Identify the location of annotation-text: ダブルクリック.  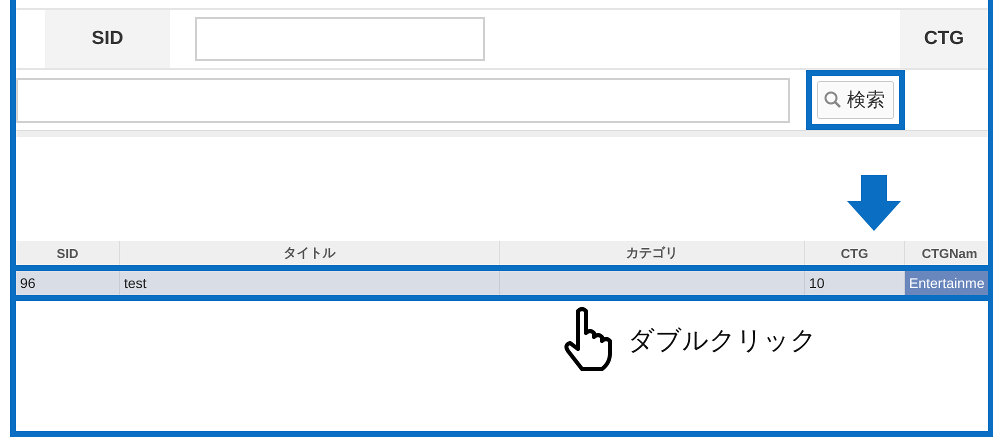
(722, 341).